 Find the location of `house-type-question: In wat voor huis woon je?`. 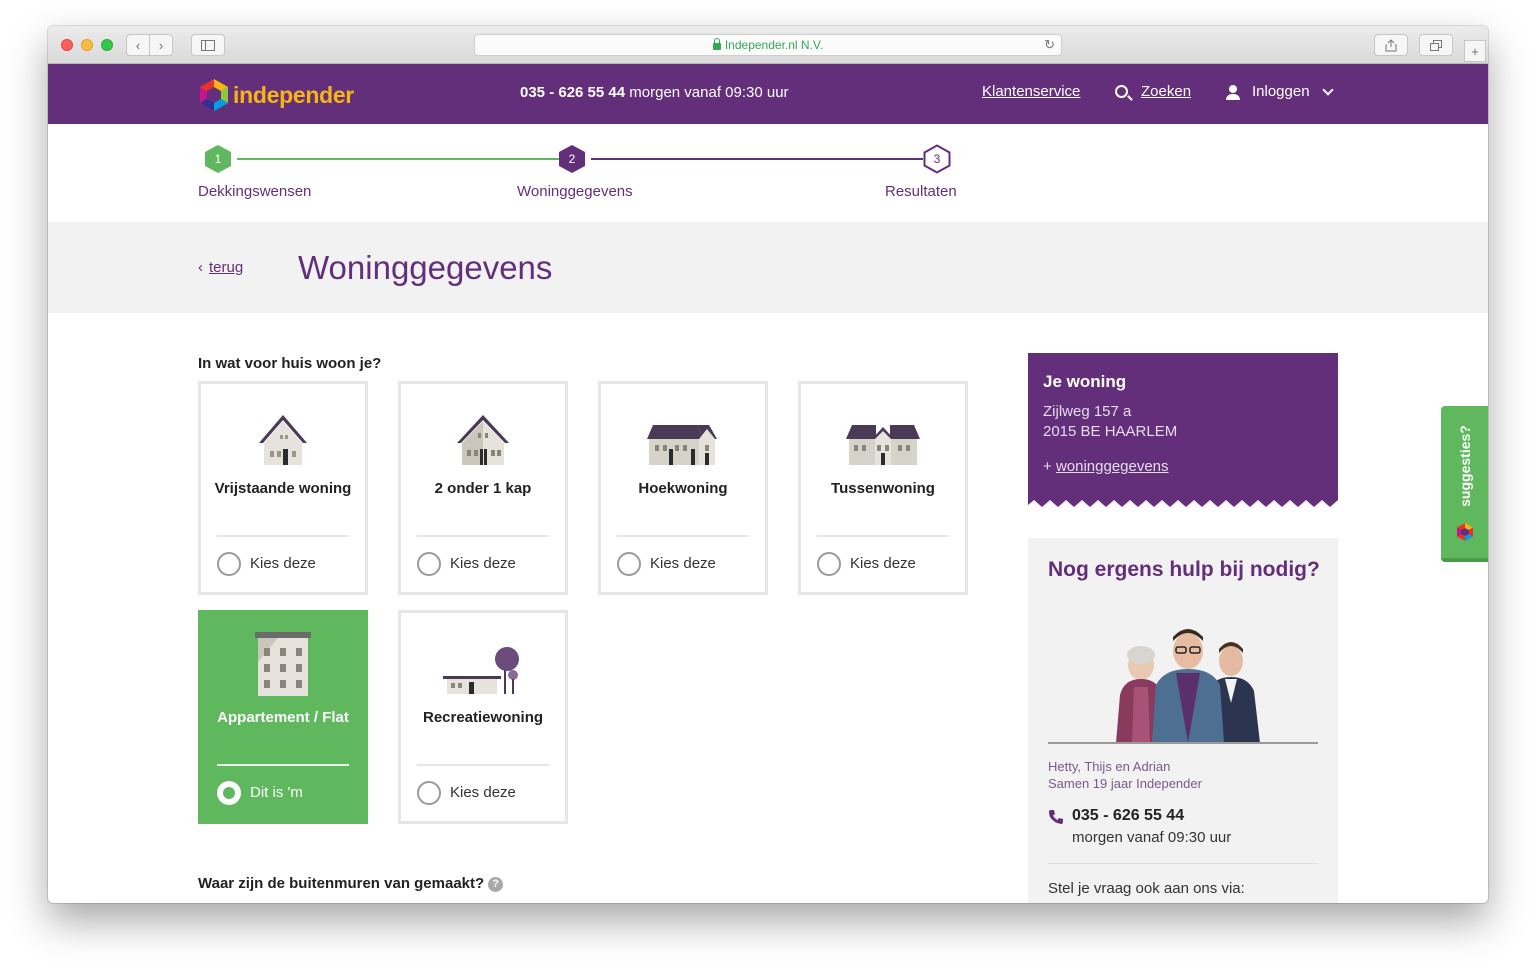

house-type-question: In wat voor huis woon je? is located at coordinates (290, 363).